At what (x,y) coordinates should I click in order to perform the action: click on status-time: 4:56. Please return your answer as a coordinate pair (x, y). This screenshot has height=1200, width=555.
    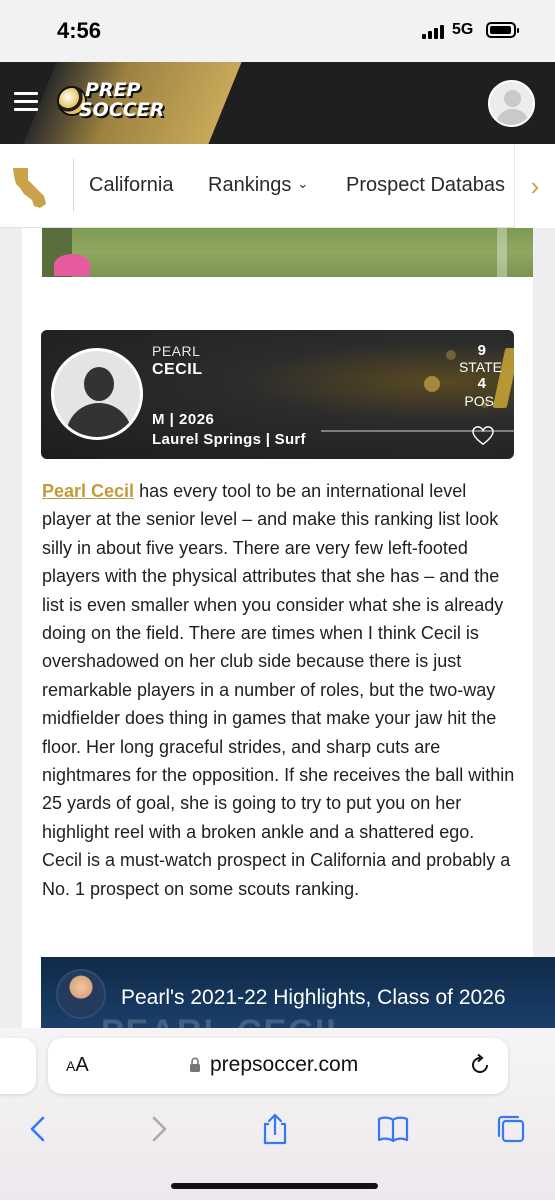
    Looking at the image, I should click on (79, 30).